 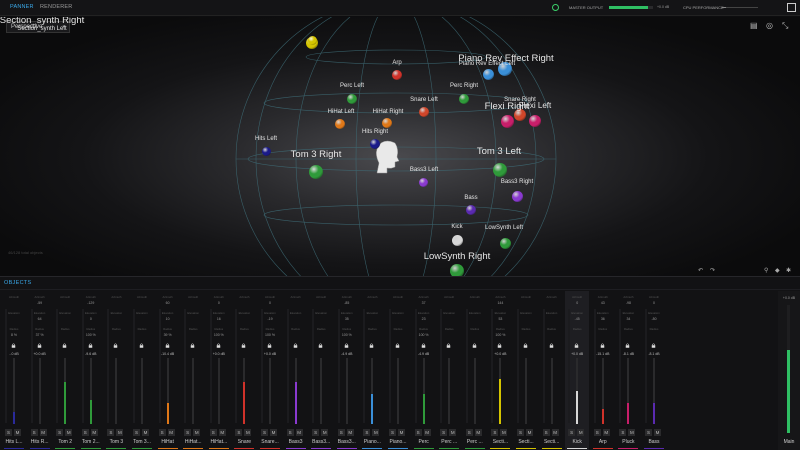 I want to click on param-az: -59, so click(x=40, y=303).